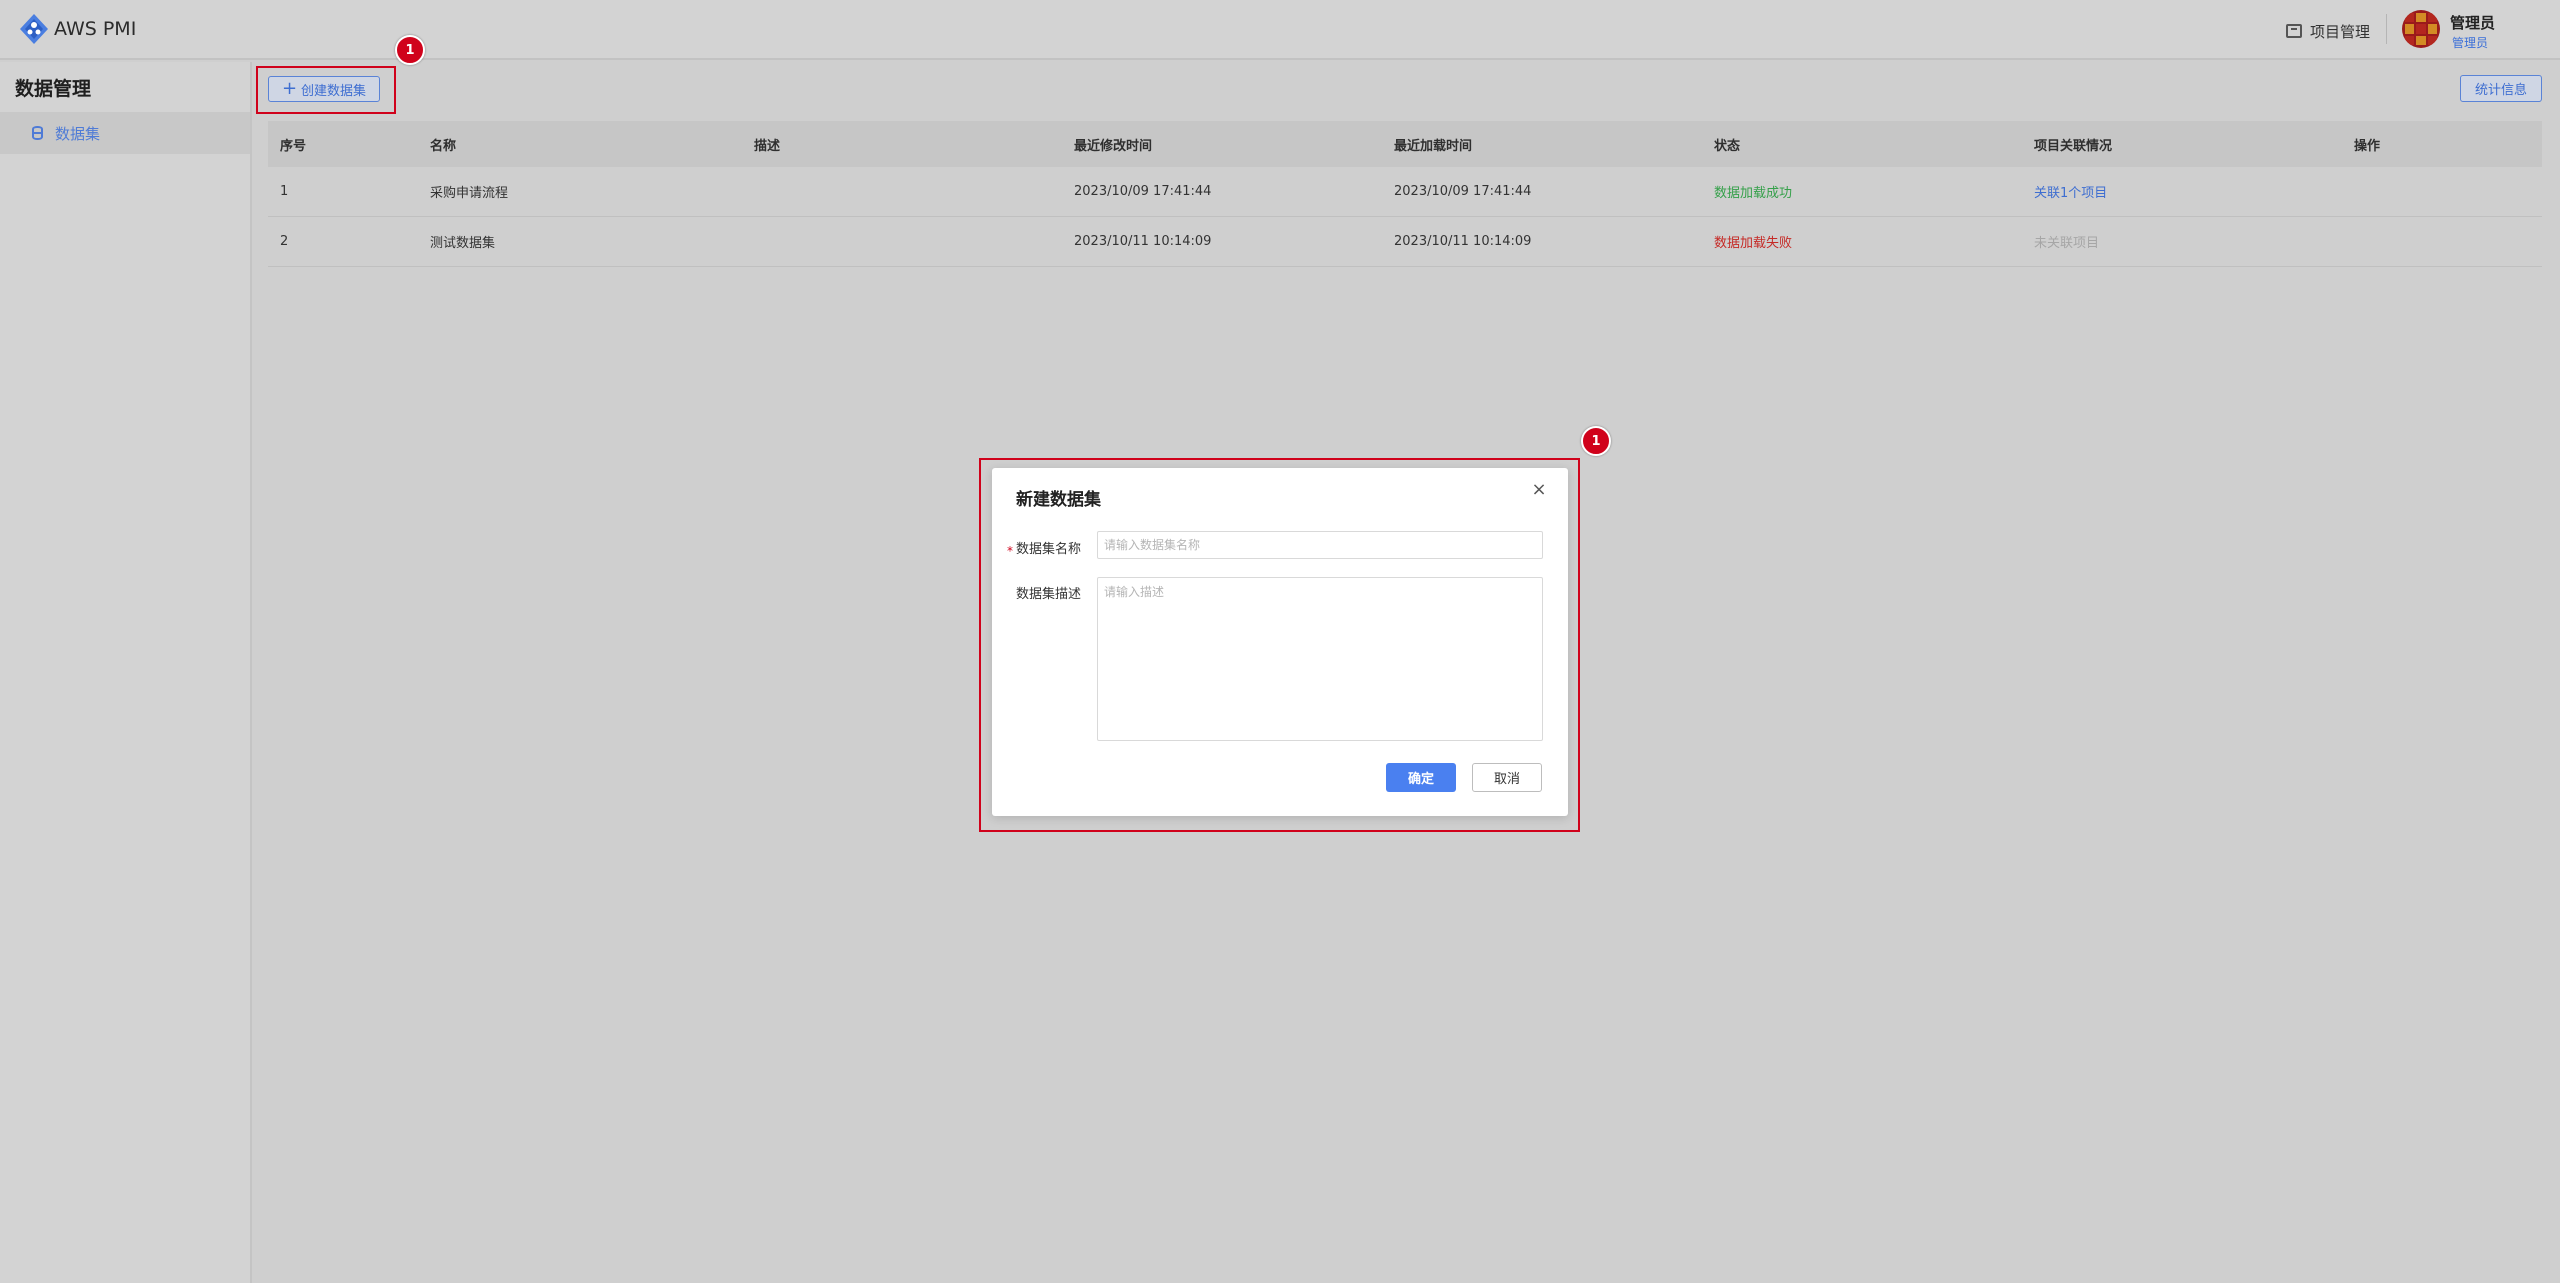  I want to click on avatar, so click(2421, 29).